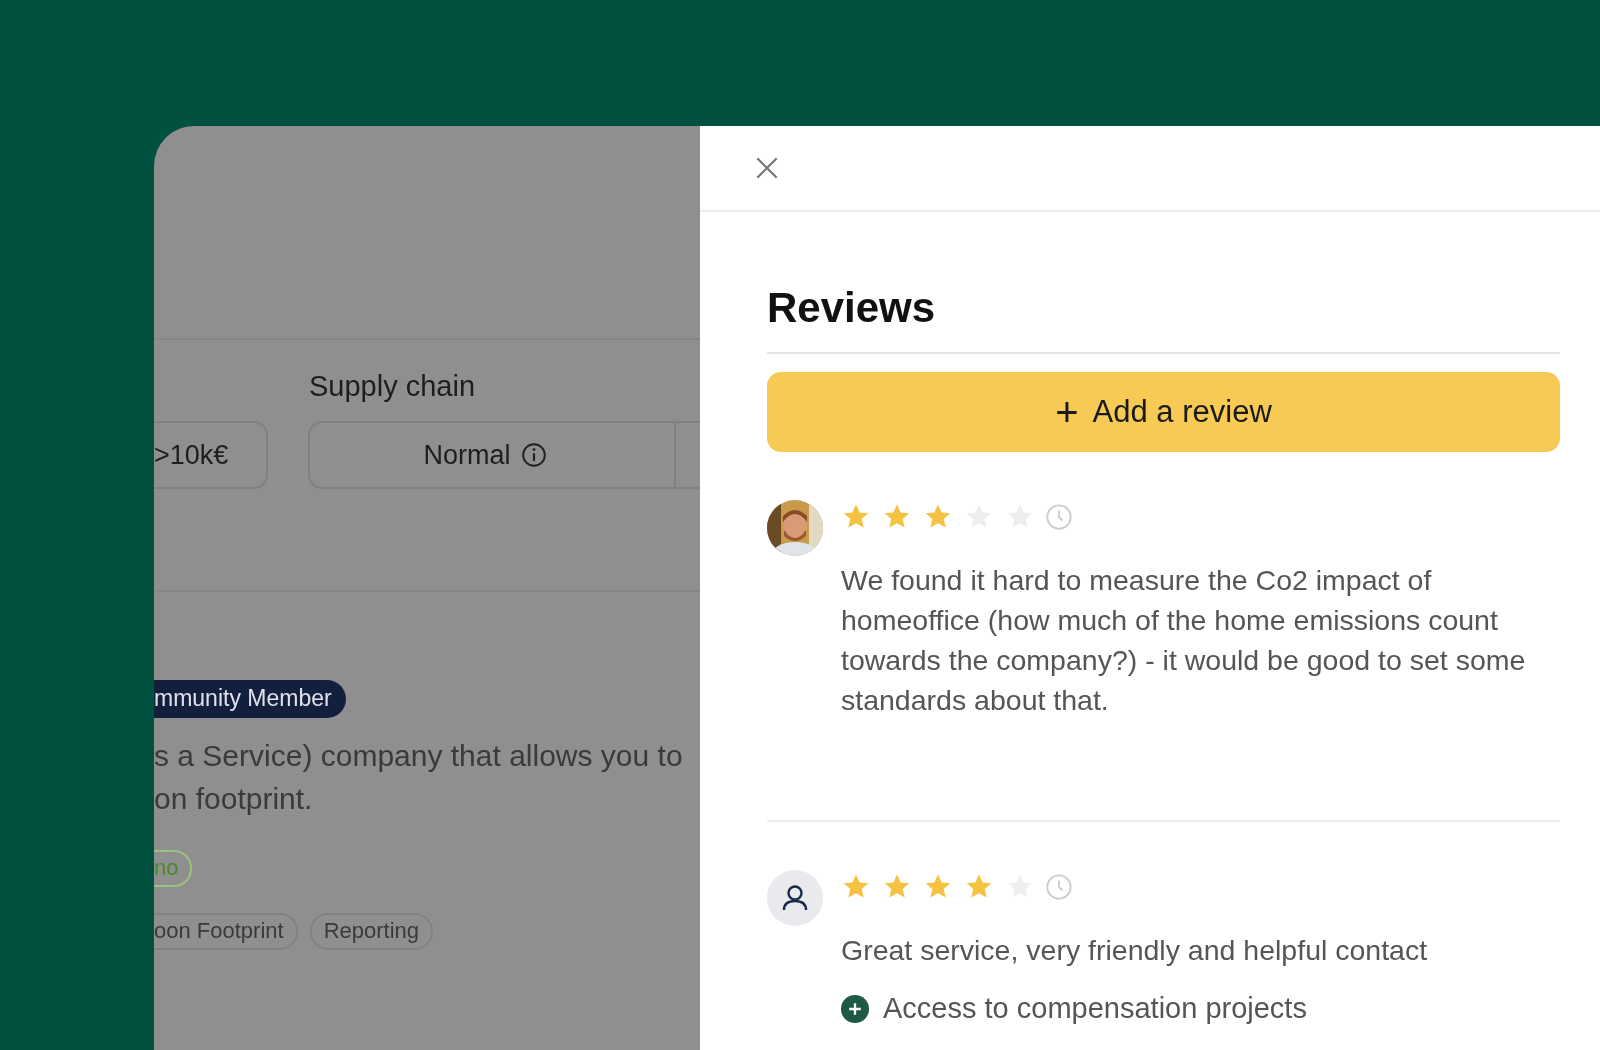 Image resolution: width=1600 pixels, height=1050 pixels. Describe the element at coordinates (795, 898) in the screenshot. I see `user-icon` at that location.